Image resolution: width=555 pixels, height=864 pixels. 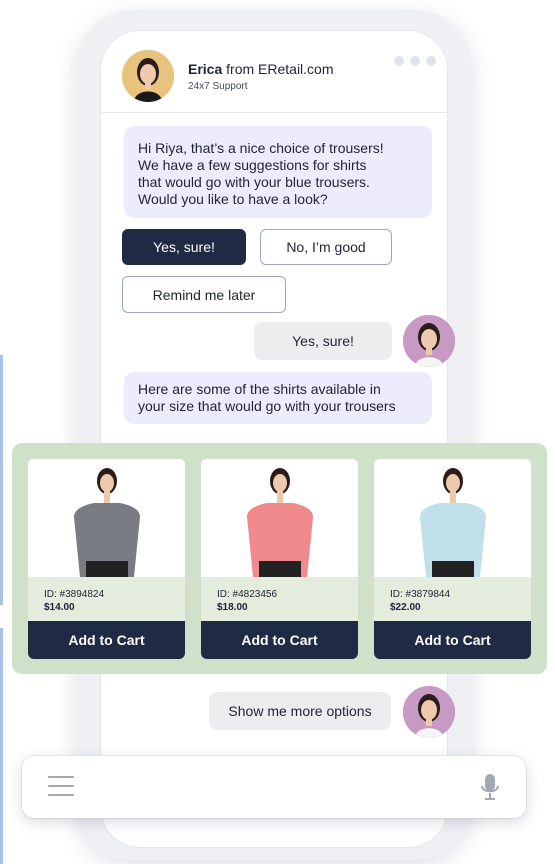 What do you see at coordinates (326, 247) in the screenshot?
I see `quick-reply-no-button: No, I’m good` at bounding box center [326, 247].